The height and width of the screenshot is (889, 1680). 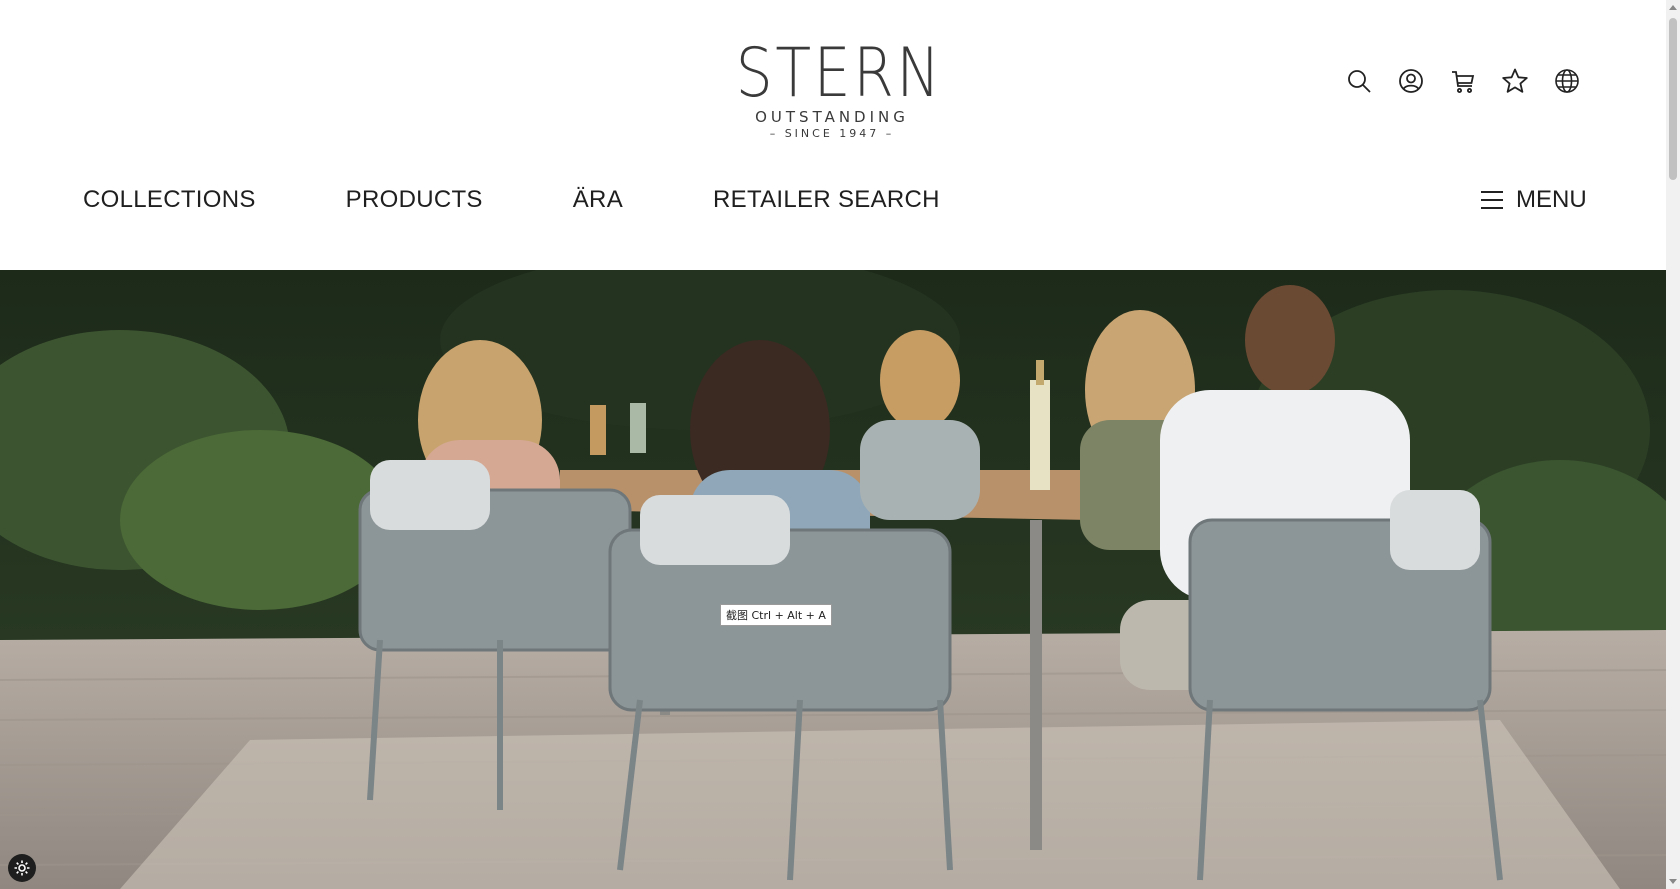 What do you see at coordinates (839, 73) in the screenshot?
I see `logo-wordmark: STERN` at bounding box center [839, 73].